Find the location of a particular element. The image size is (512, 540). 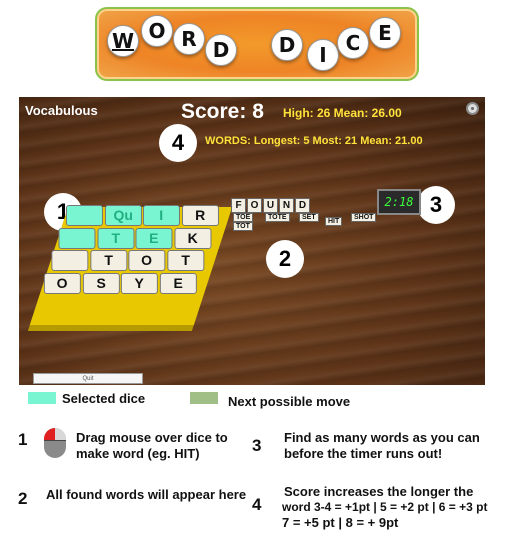

banner-tile: R is located at coordinates (189, 39).